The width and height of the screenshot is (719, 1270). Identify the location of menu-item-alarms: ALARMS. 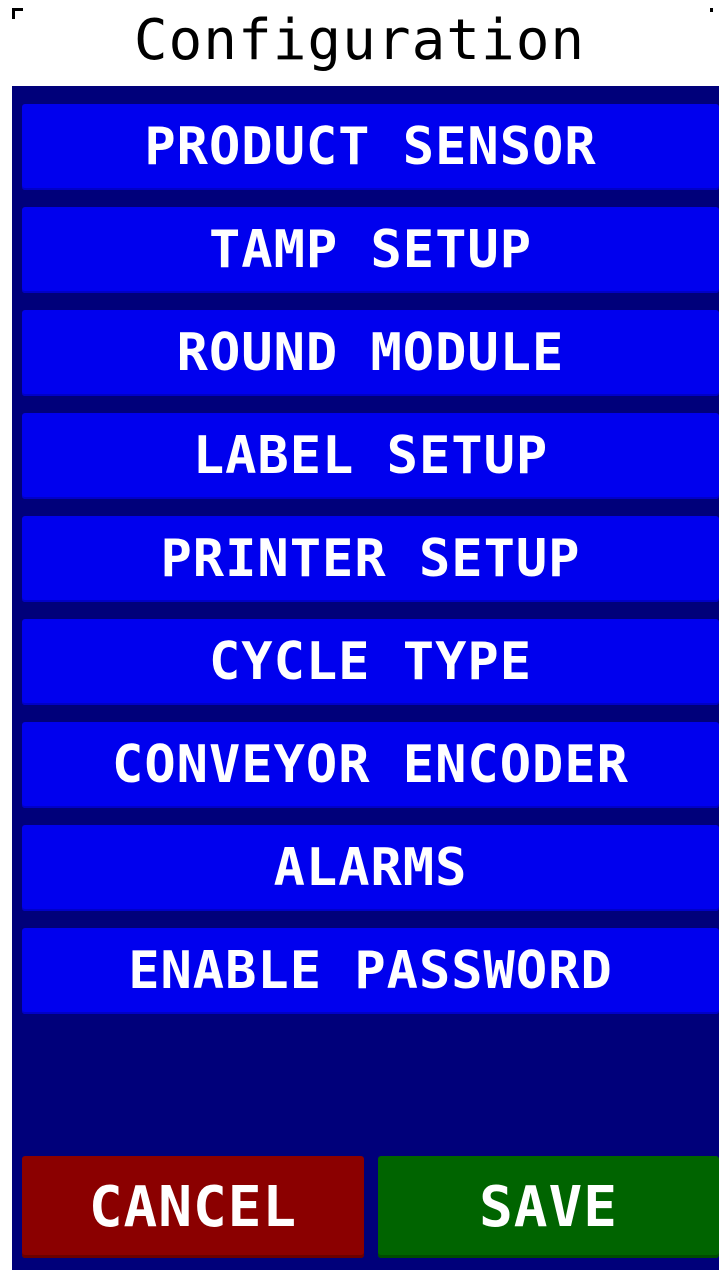
(370, 868).